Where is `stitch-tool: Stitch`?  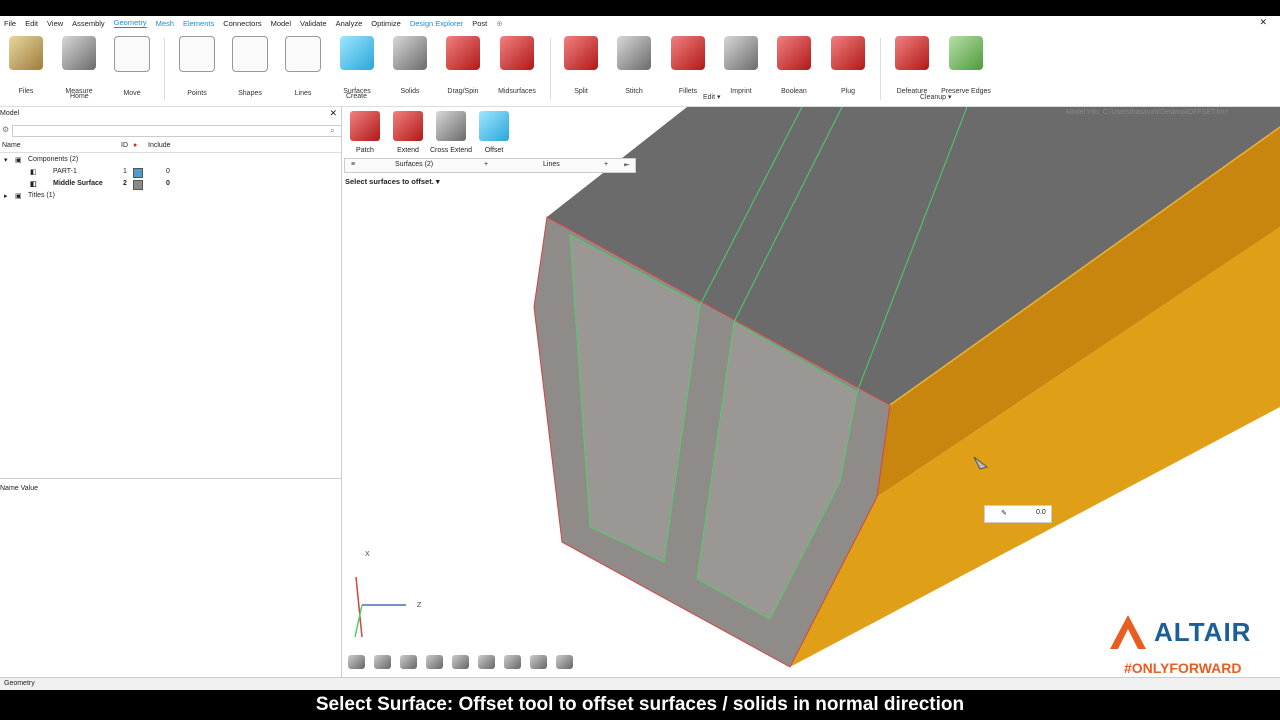 stitch-tool: Stitch is located at coordinates (634, 66).